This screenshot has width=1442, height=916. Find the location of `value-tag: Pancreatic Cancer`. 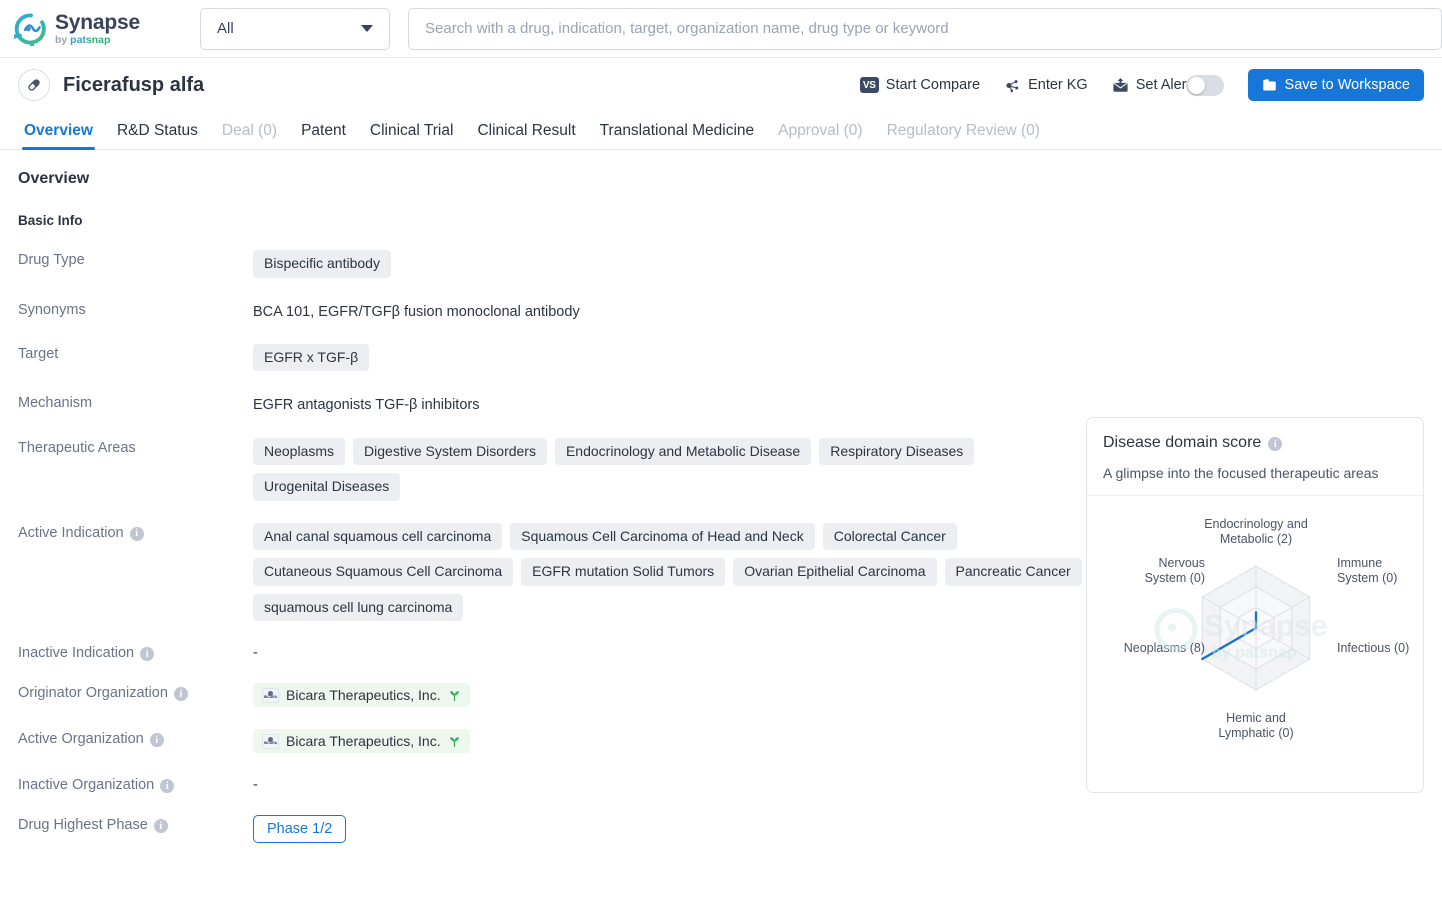

value-tag: Pancreatic Cancer is located at coordinates (1013, 572).